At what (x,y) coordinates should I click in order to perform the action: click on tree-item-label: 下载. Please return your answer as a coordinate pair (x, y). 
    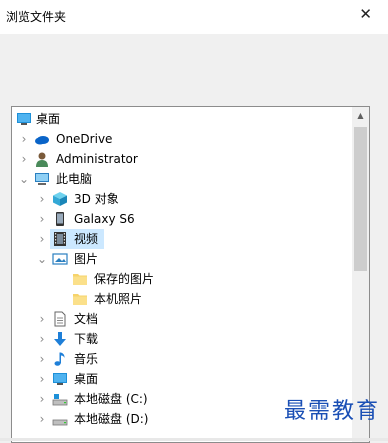
    Looking at the image, I should click on (86, 339).